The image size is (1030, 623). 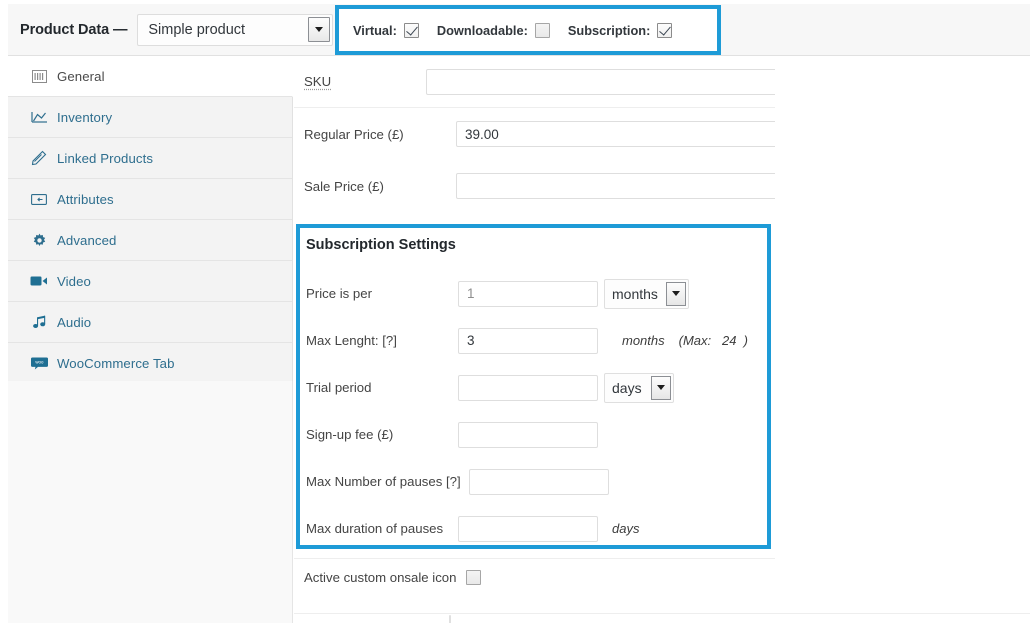 I want to click on sidebar-item-general-label: General, so click(x=81, y=76).